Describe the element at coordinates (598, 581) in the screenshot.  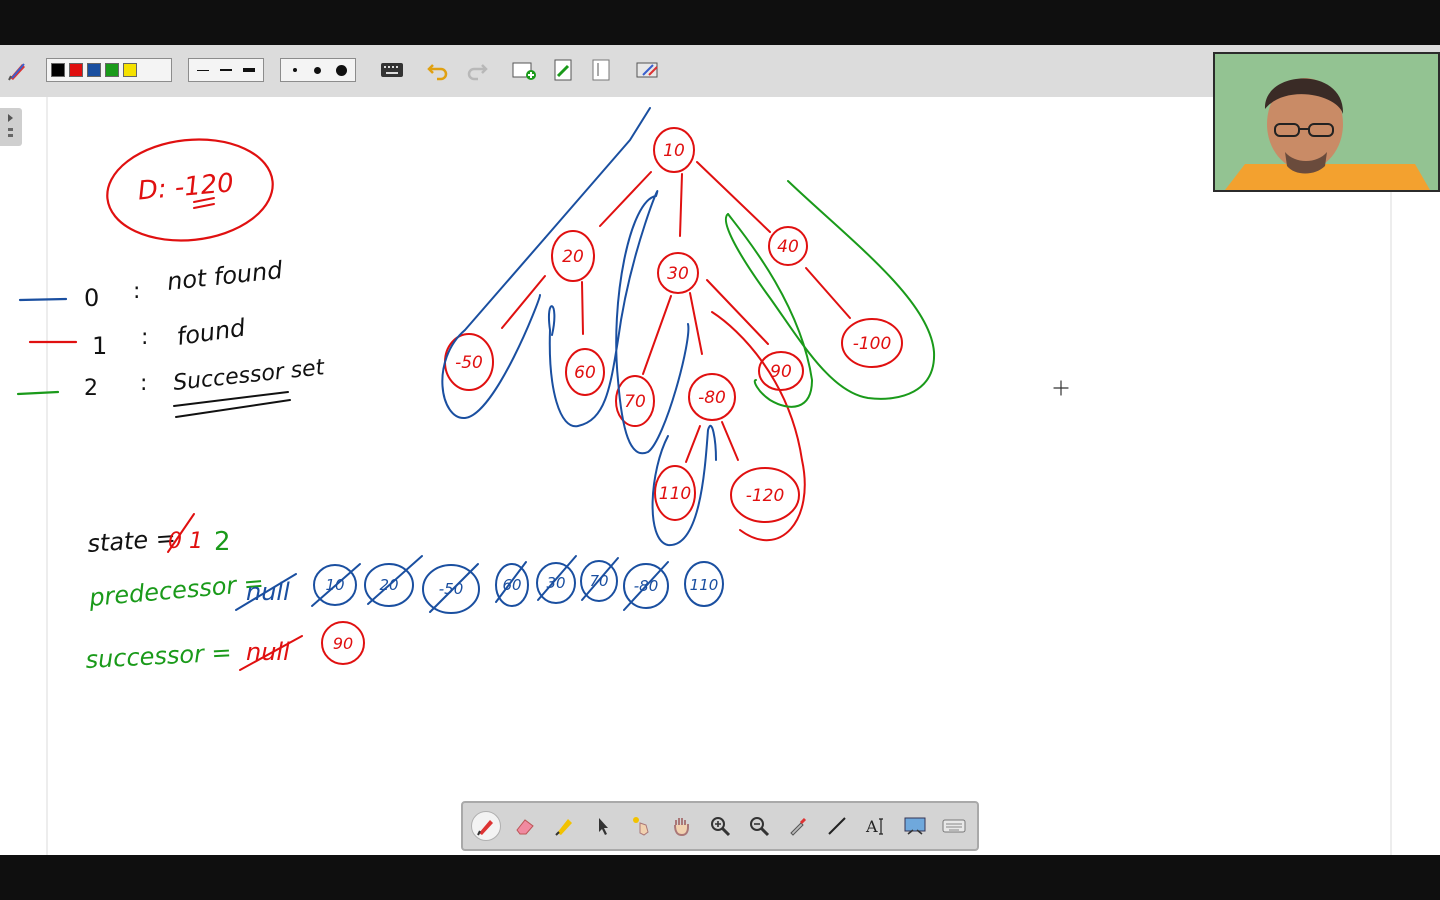
I see `pred-value-6: 70` at that location.